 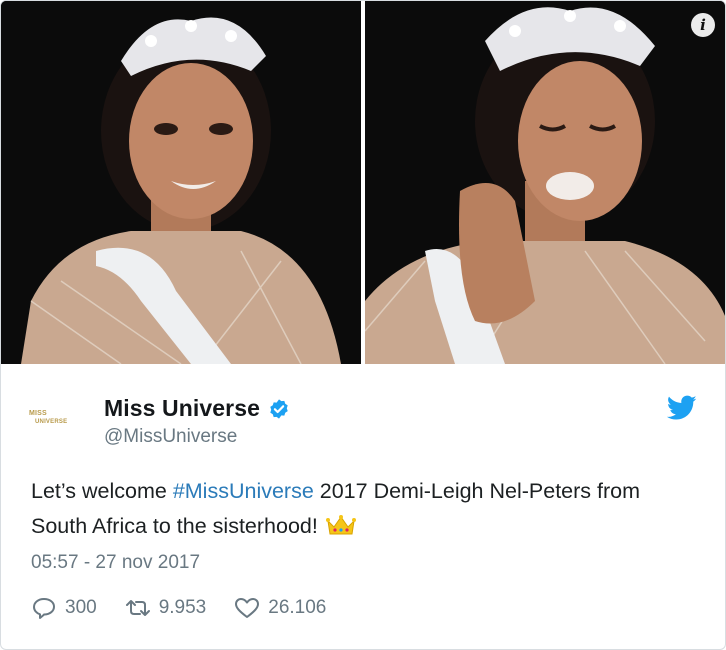 What do you see at coordinates (243, 491) in the screenshot?
I see `hashtag-link: #MissUniverse` at bounding box center [243, 491].